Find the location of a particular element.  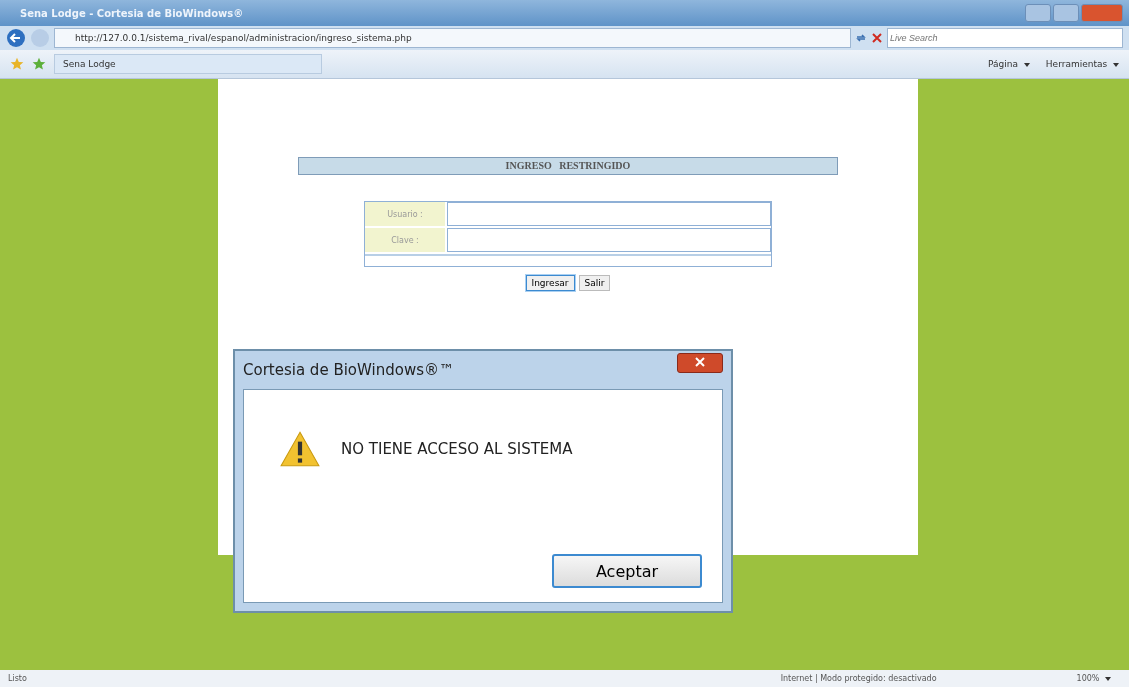

maximize-button is located at coordinates (1066, 13).